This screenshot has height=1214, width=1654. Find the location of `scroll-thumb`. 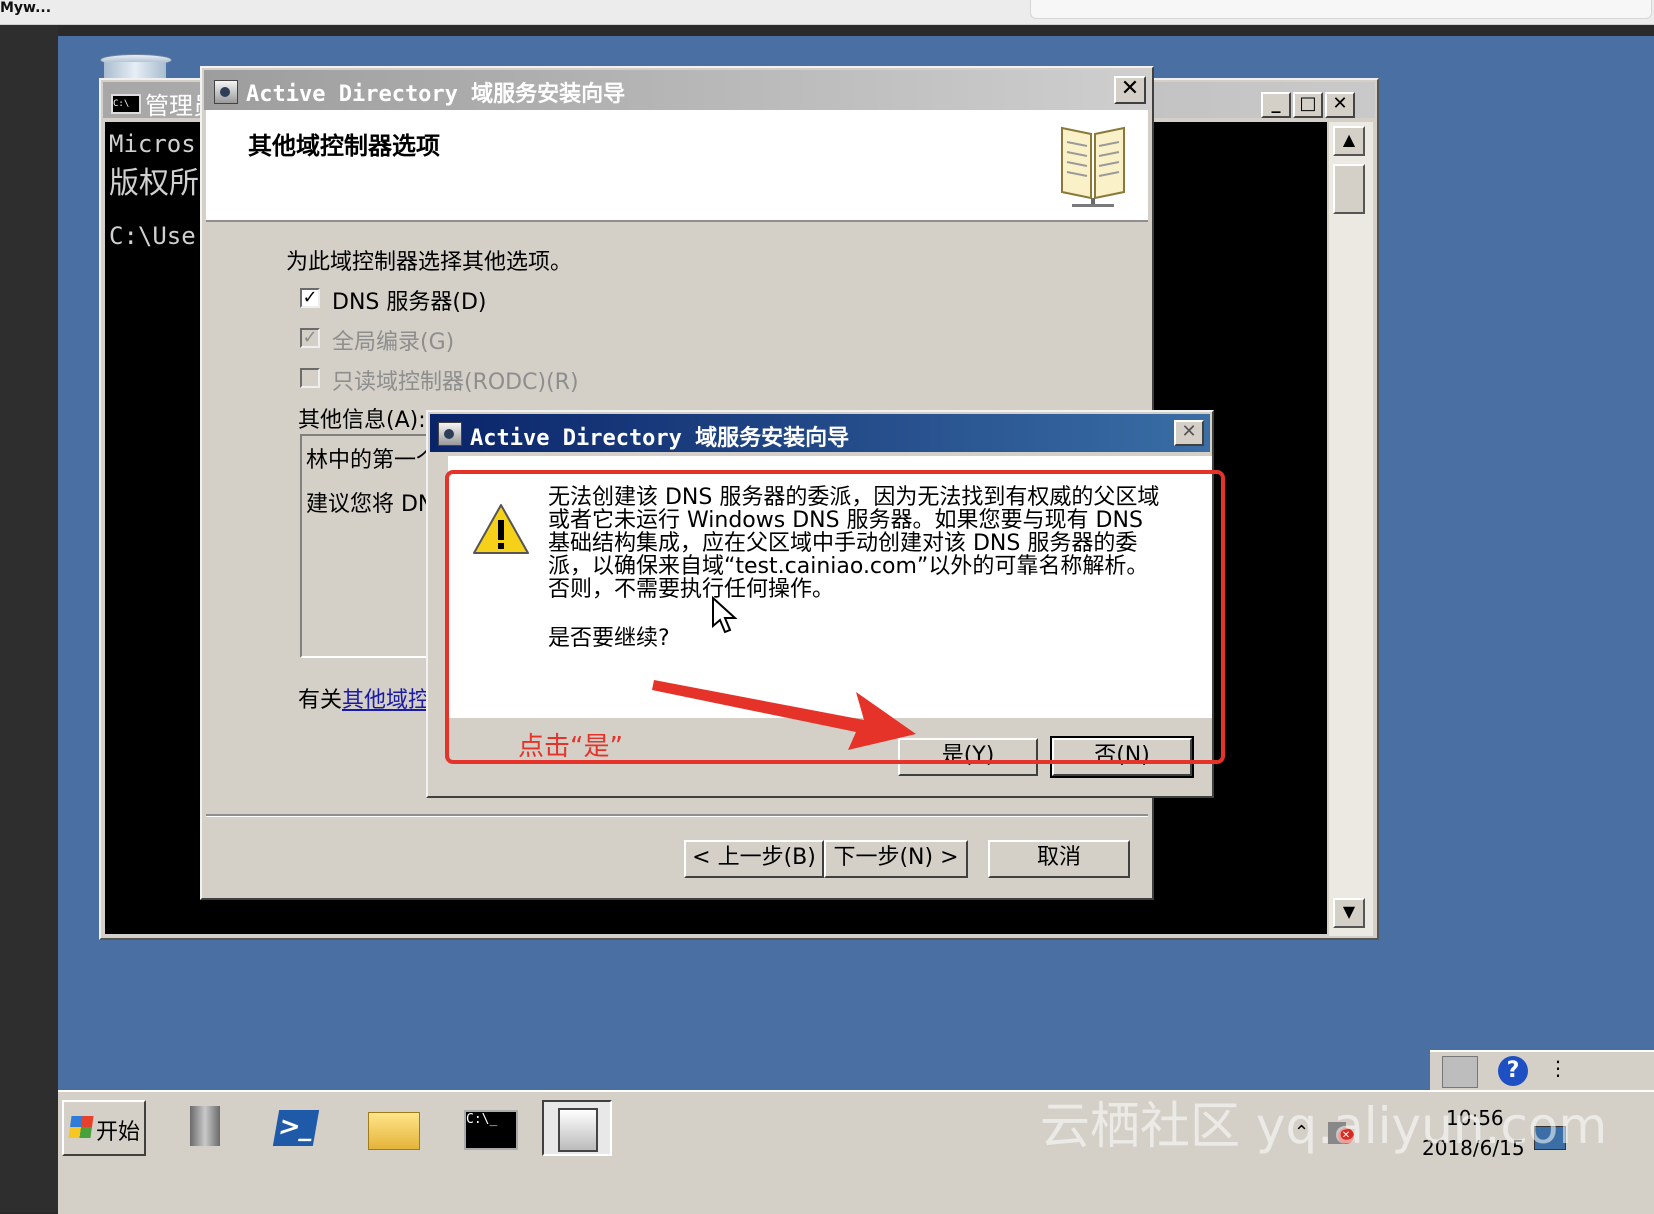

scroll-thumb is located at coordinates (1349, 189).